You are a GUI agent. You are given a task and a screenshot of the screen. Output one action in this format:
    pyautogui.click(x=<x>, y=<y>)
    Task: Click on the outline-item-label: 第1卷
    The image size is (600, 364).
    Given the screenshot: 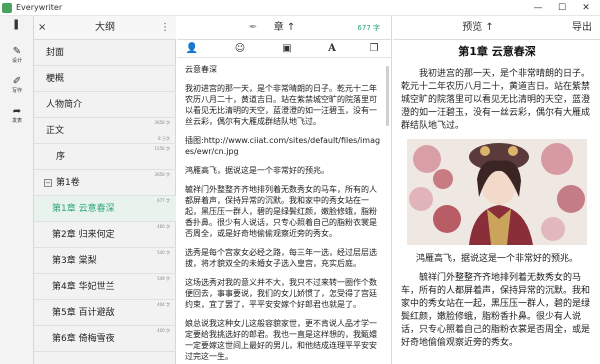 What is the action you would take?
    pyautogui.click(x=68, y=183)
    